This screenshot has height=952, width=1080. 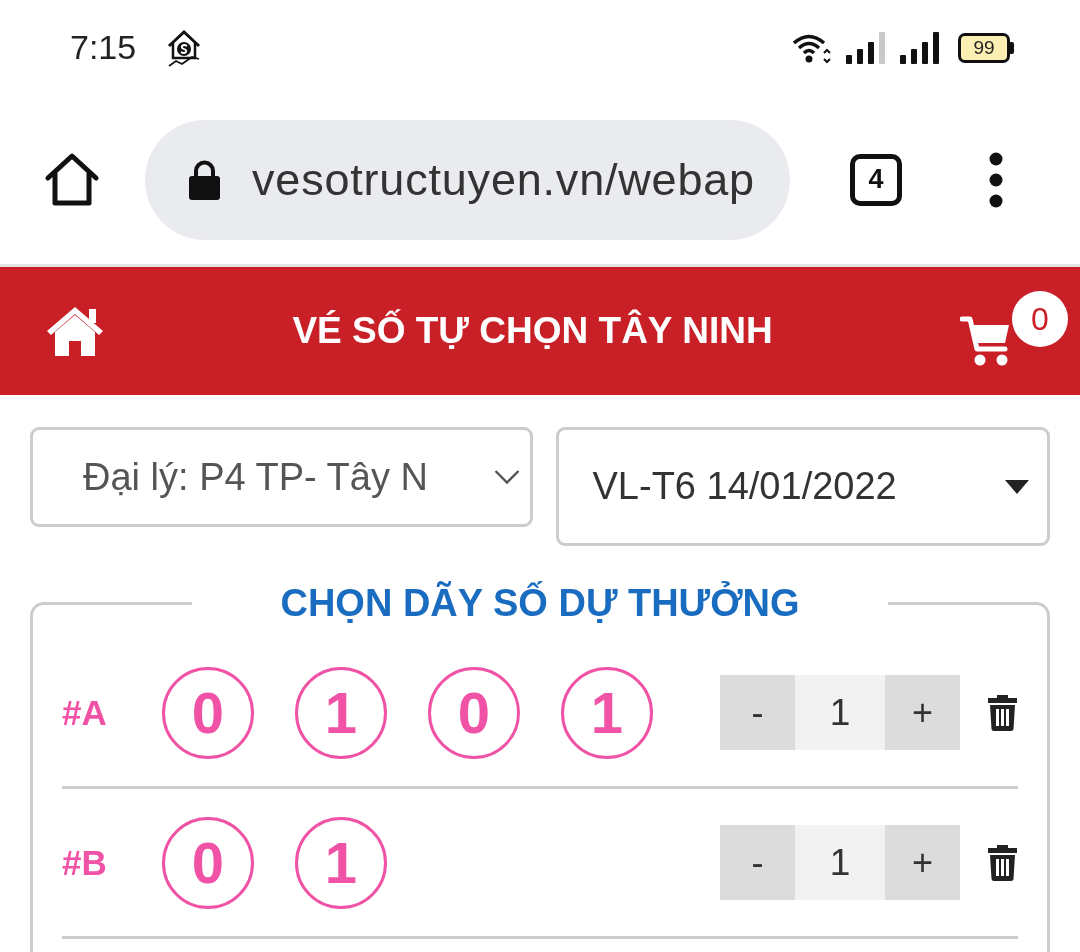 What do you see at coordinates (85, 862) in the screenshot?
I see `row-label: #B` at bounding box center [85, 862].